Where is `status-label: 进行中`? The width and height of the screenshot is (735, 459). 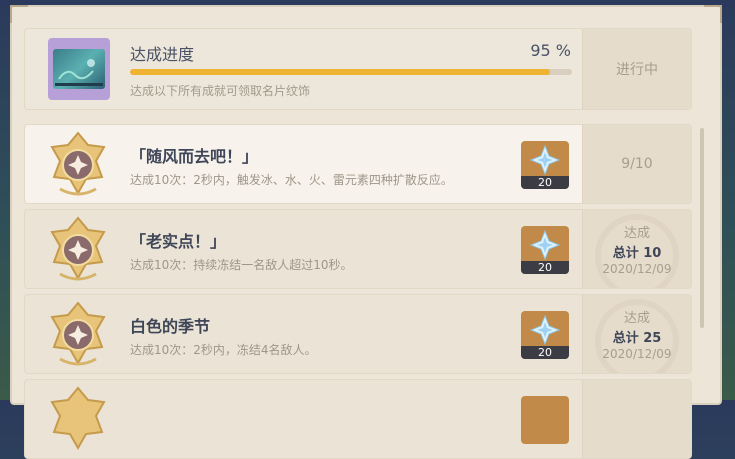 status-label: 进行中 is located at coordinates (637, 70).